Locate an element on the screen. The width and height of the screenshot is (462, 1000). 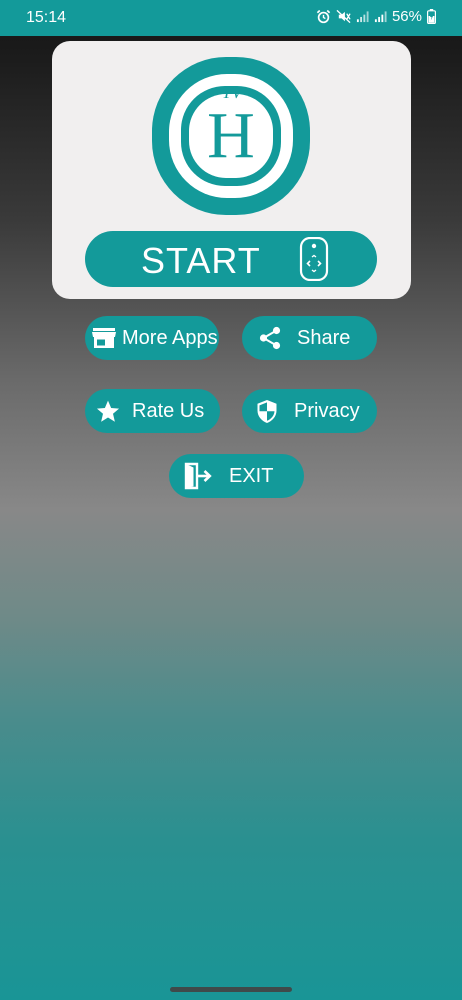
battery-charging-icon is located at coordinates (431, 16).